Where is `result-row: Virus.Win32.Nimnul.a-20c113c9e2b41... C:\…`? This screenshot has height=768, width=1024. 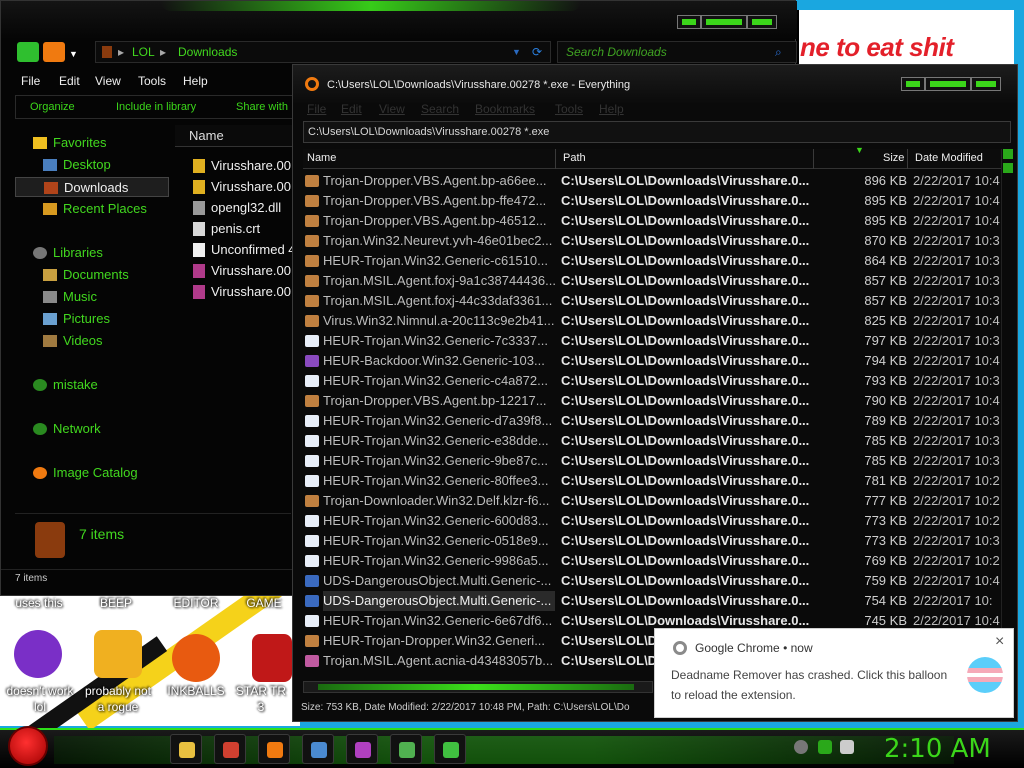 result-row: Virus.Win32.Nimnul.a-20c113c9e2b41... C:\… is located at coordinates (653, 321).